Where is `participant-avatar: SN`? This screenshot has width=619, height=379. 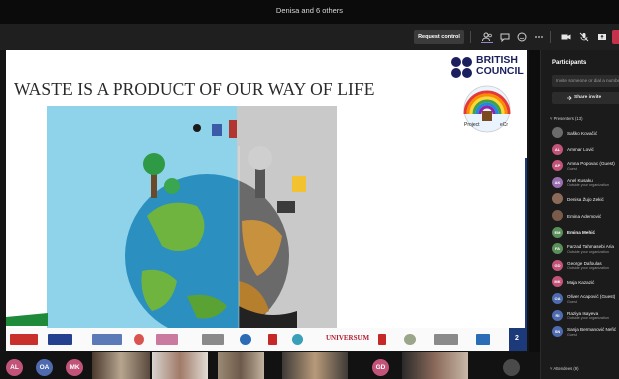 participant-avatar: SN is located at coordinates (557, 332).